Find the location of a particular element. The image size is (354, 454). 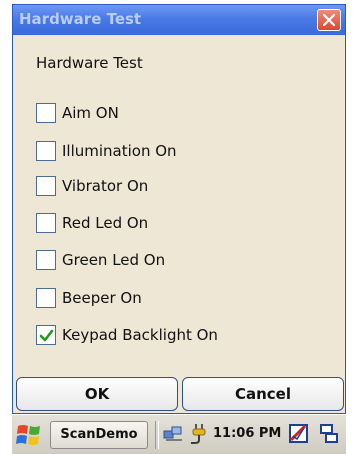

option-label: Keypad Backlight On is located at coordinates (140, 335).